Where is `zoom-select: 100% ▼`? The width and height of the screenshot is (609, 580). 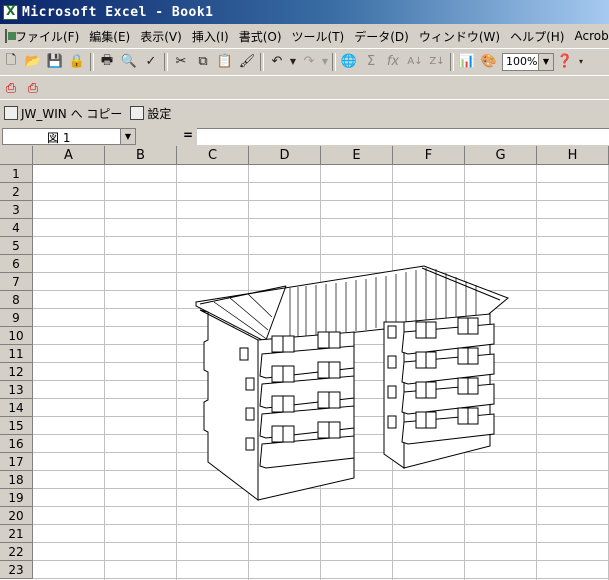
zoom-select: 100% ▼ is located at coordinates (528, 61).